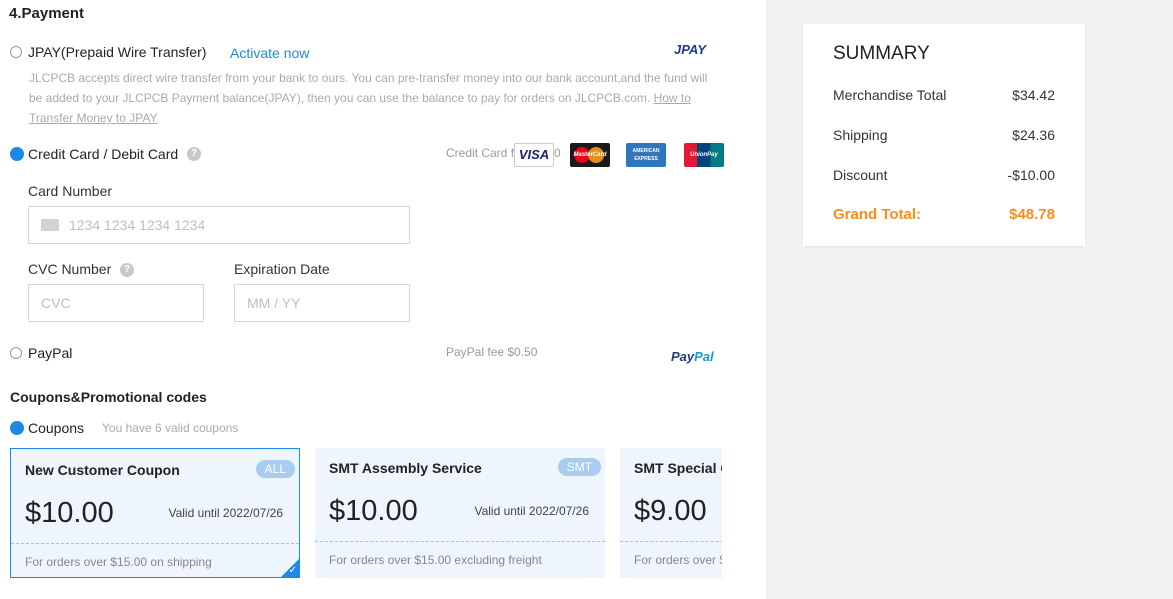 The width and height of the screenshot is (1173, 599). What do you see at coordinates (108, 397) in the screenshot?
I see `coupons-section-title: Coupons&Promotional codes` at bounding box center [108, 397].